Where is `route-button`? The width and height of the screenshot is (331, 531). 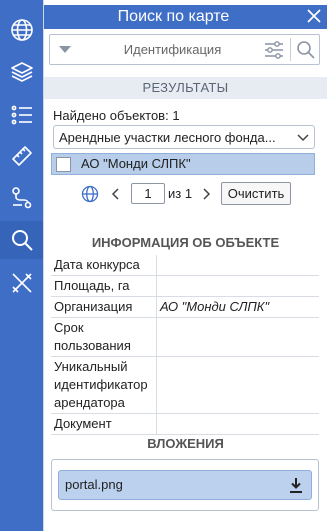
route-button is located at coordinates (21, 198).